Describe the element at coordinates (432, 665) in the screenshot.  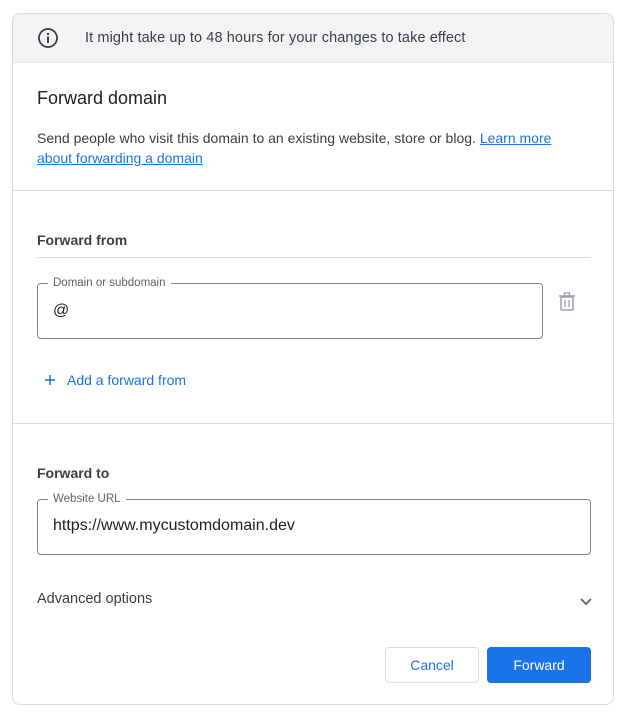
I see `cancel-button: Cancel` at that location.